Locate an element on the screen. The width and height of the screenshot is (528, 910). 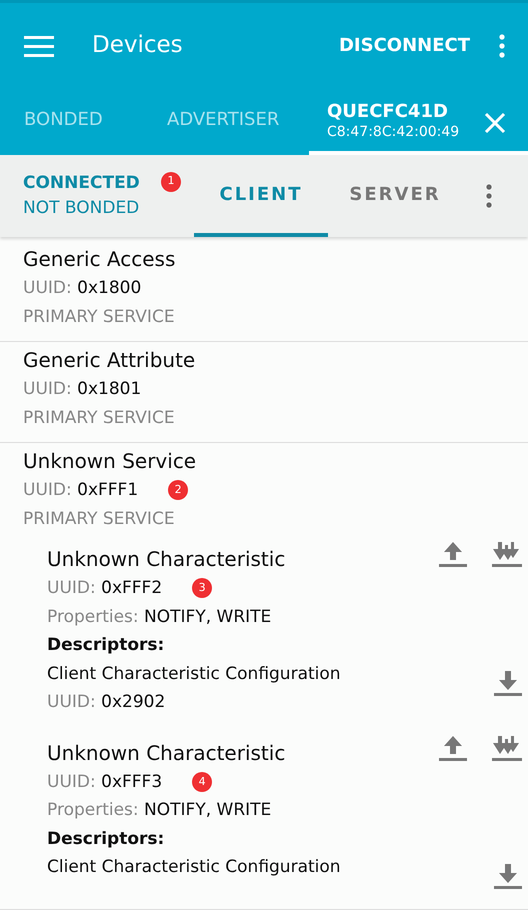
service-name: Unknown Service is located at coordinates (110, 461).